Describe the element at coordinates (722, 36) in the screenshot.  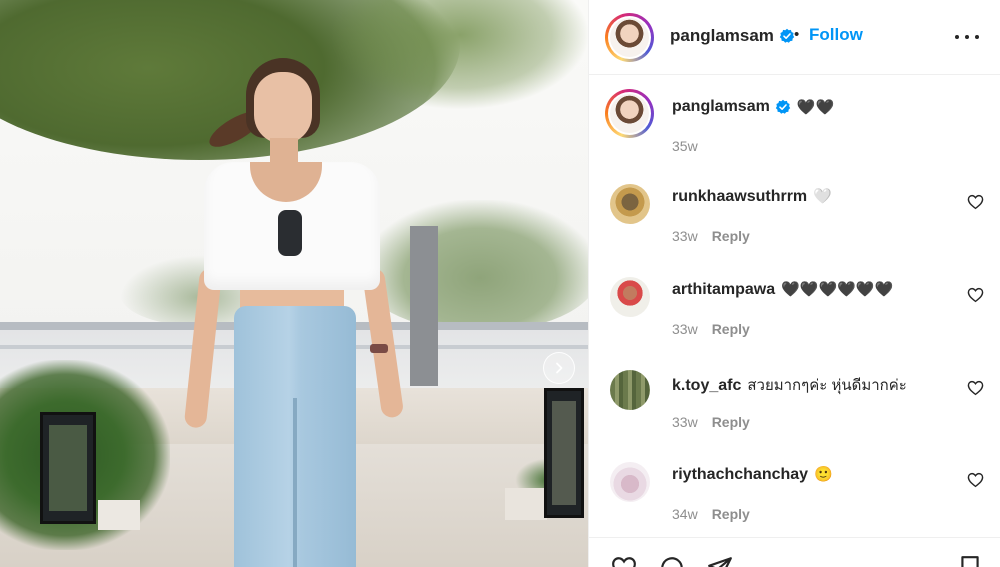
I see `author-username: panglamsam` at that location.